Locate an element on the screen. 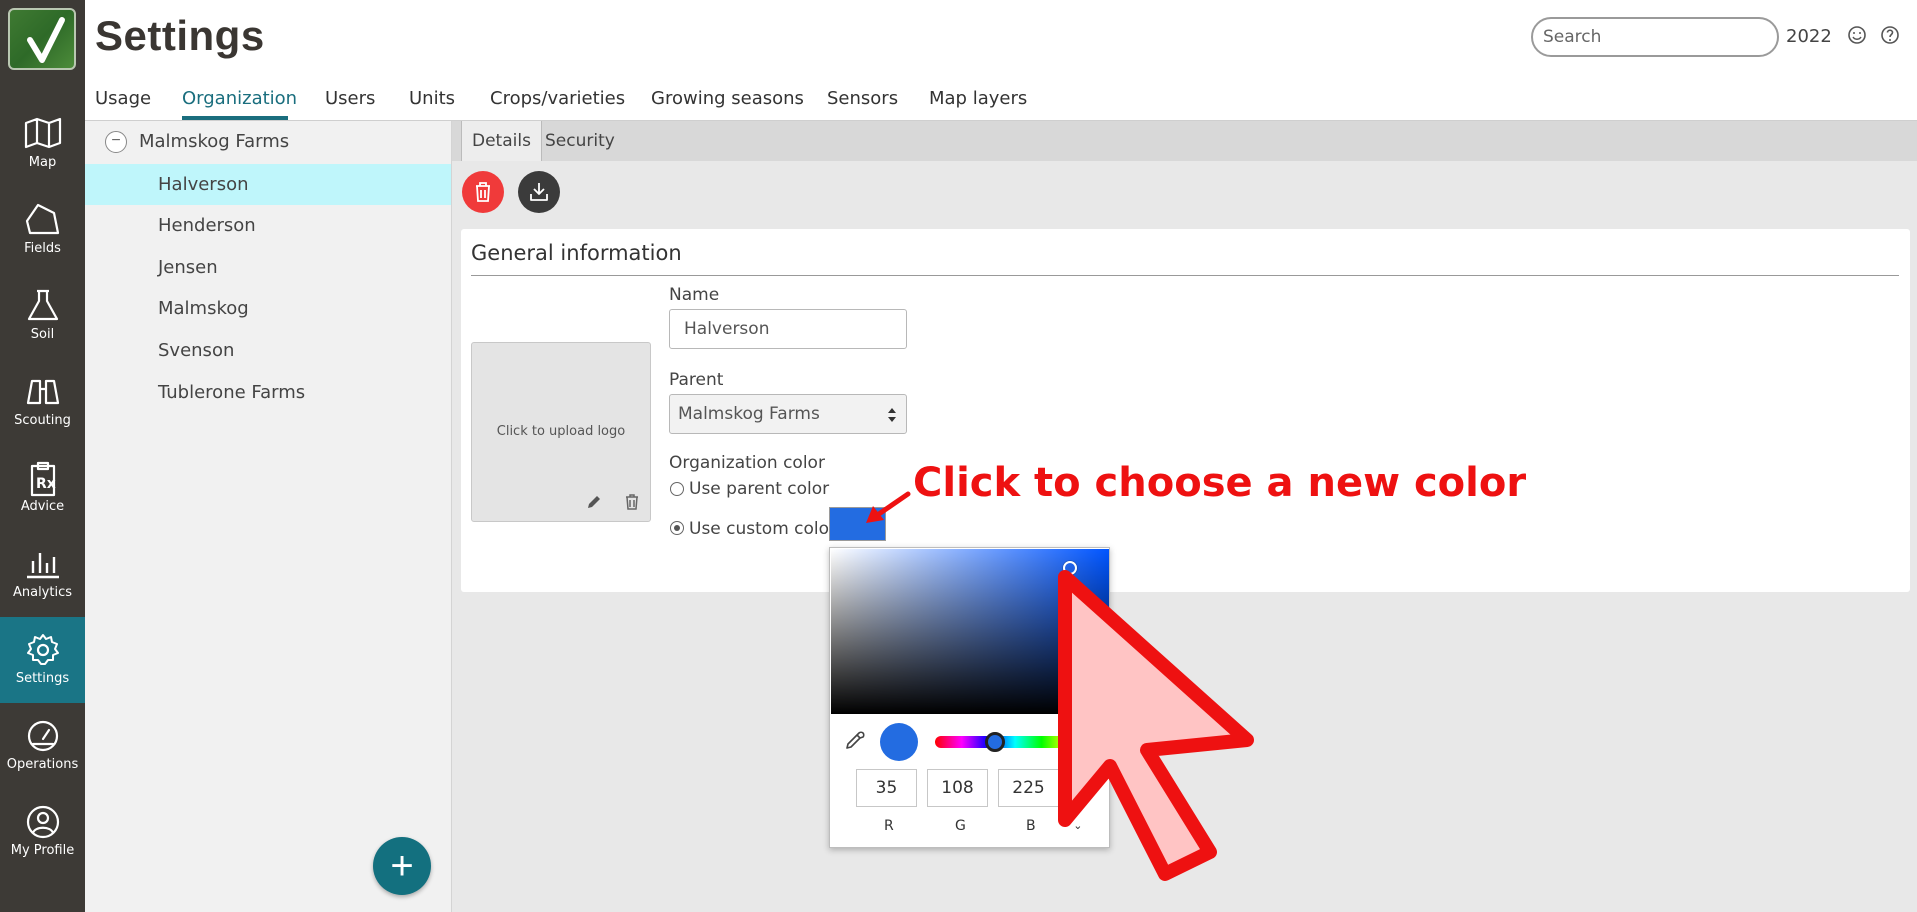  parent-select-value: Malmskog Farms is located at coordinates (749, 414).